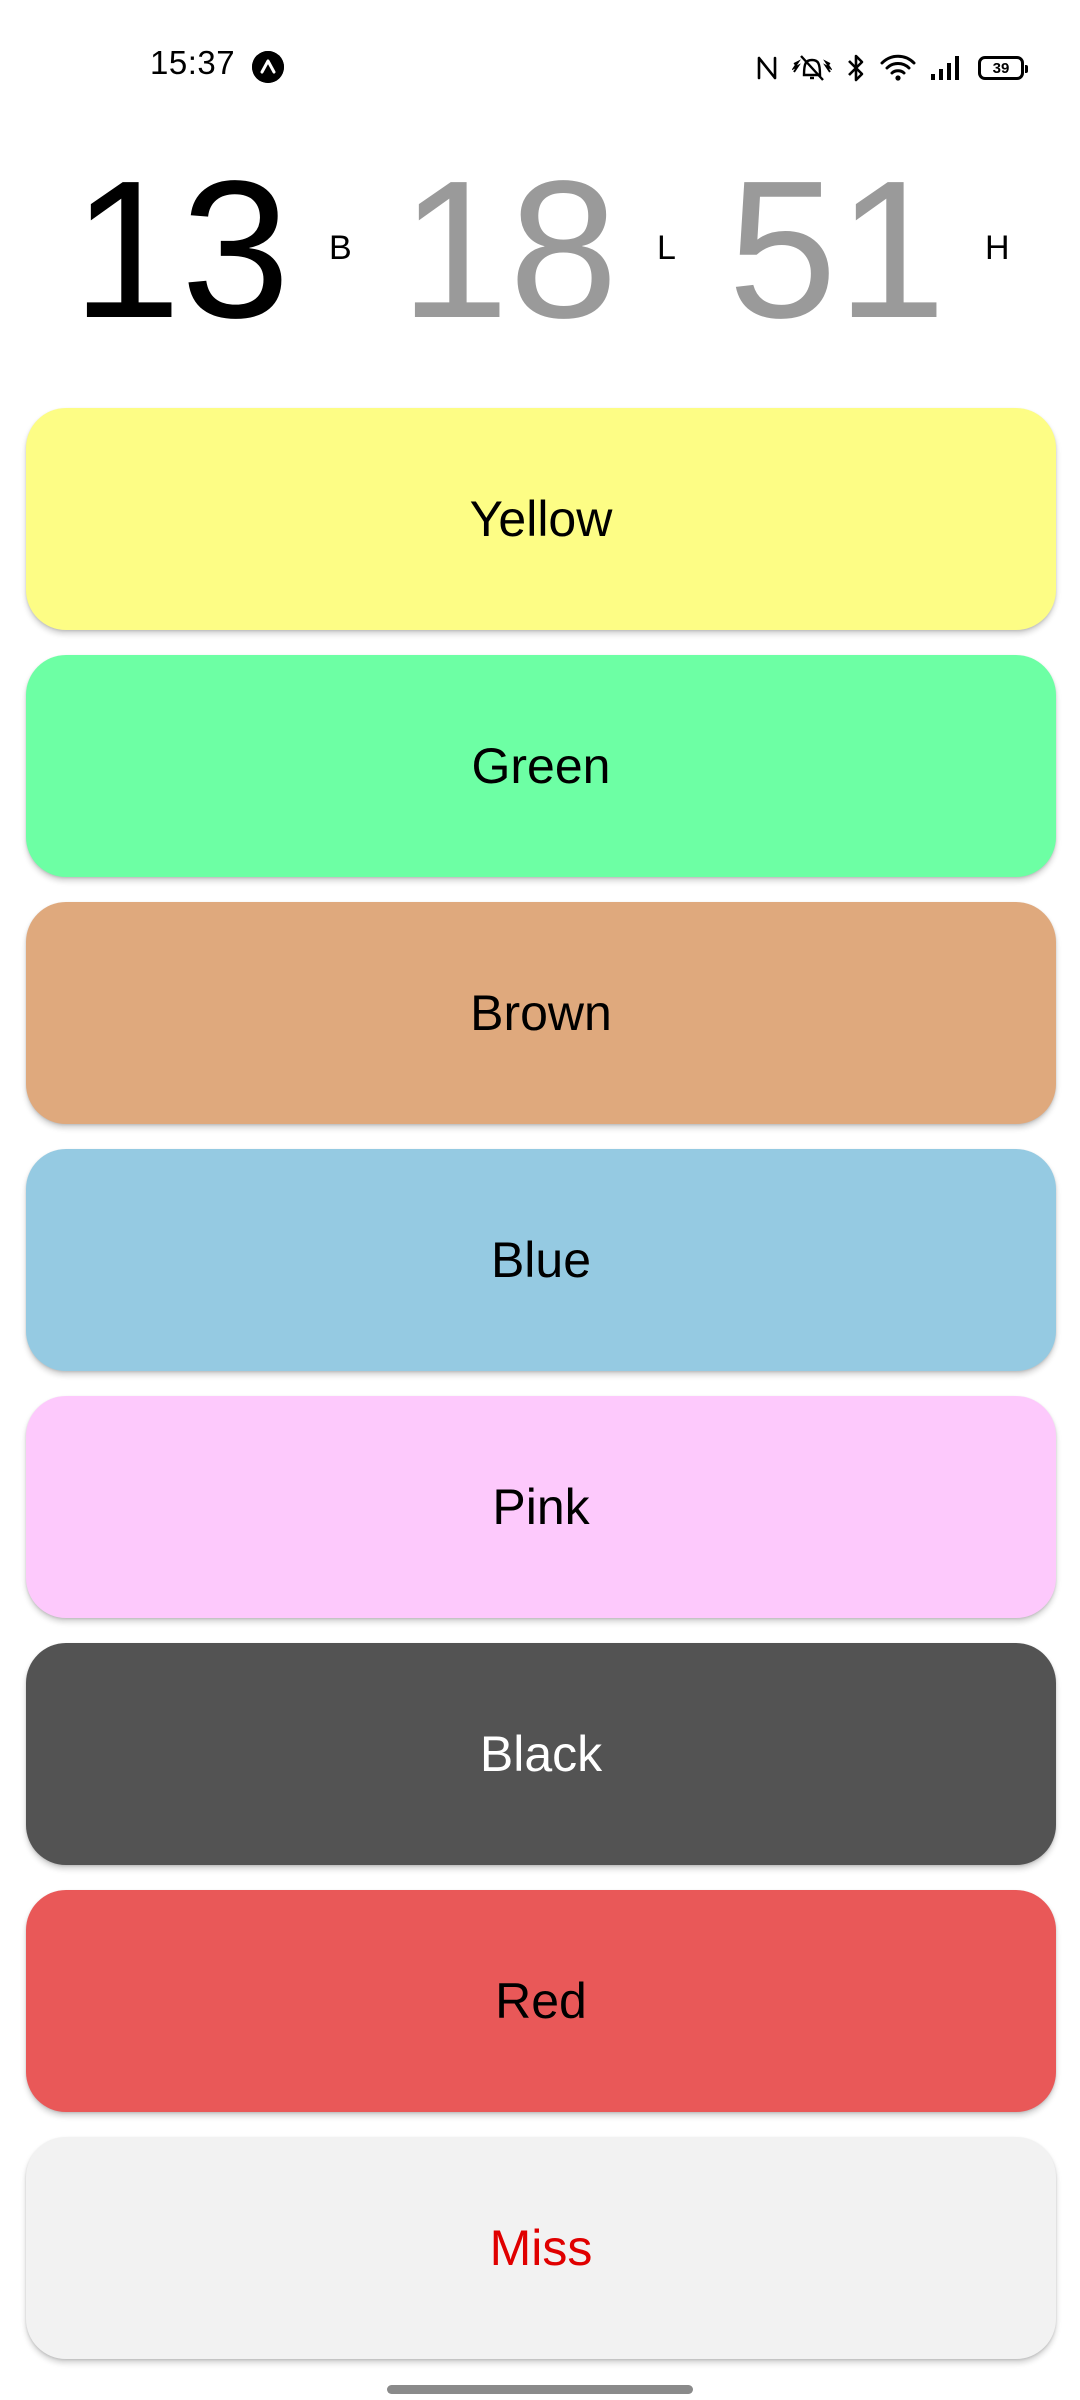 This screenshot has height=2400, width=1080. Describe the element at coordinates (541, 2001) in the screenshot. I see `red-button: Red` at that location.